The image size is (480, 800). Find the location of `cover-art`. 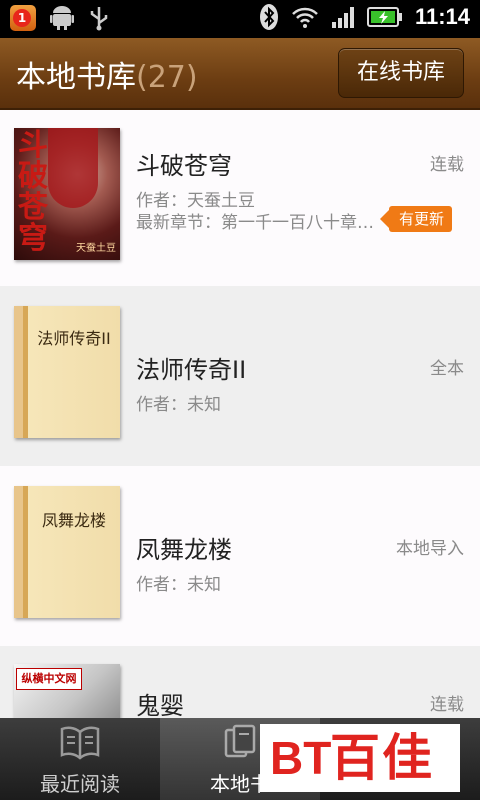

cover-art is located at coordinates (73, 168).